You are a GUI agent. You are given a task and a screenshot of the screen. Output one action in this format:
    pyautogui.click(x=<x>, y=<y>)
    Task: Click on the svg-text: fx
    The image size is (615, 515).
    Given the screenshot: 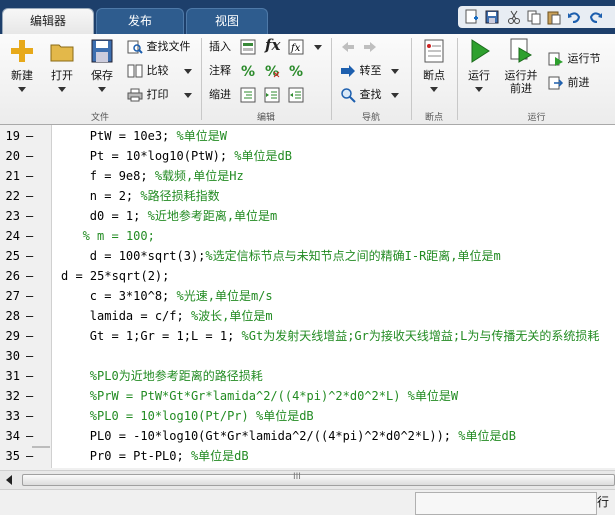 What is the action you would take?
    pyautogui.click(x=295, y=48)
    